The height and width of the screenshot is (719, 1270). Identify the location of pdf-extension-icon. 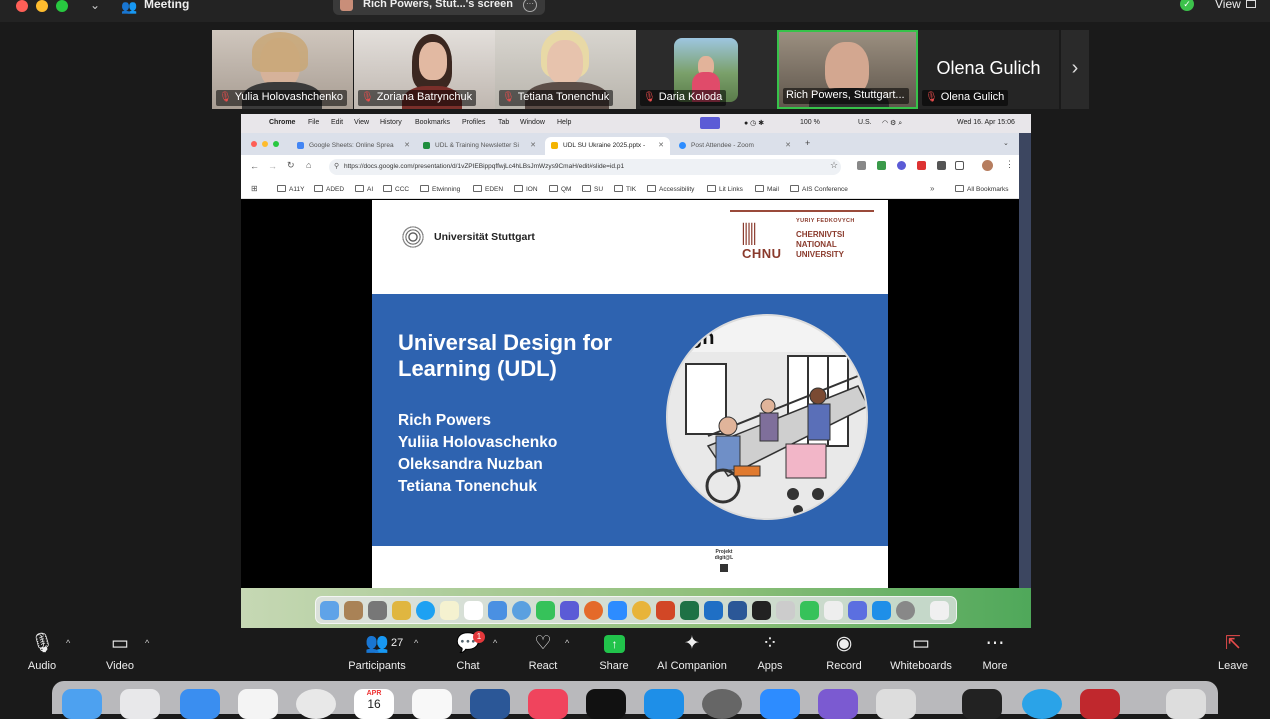
(921, 165).